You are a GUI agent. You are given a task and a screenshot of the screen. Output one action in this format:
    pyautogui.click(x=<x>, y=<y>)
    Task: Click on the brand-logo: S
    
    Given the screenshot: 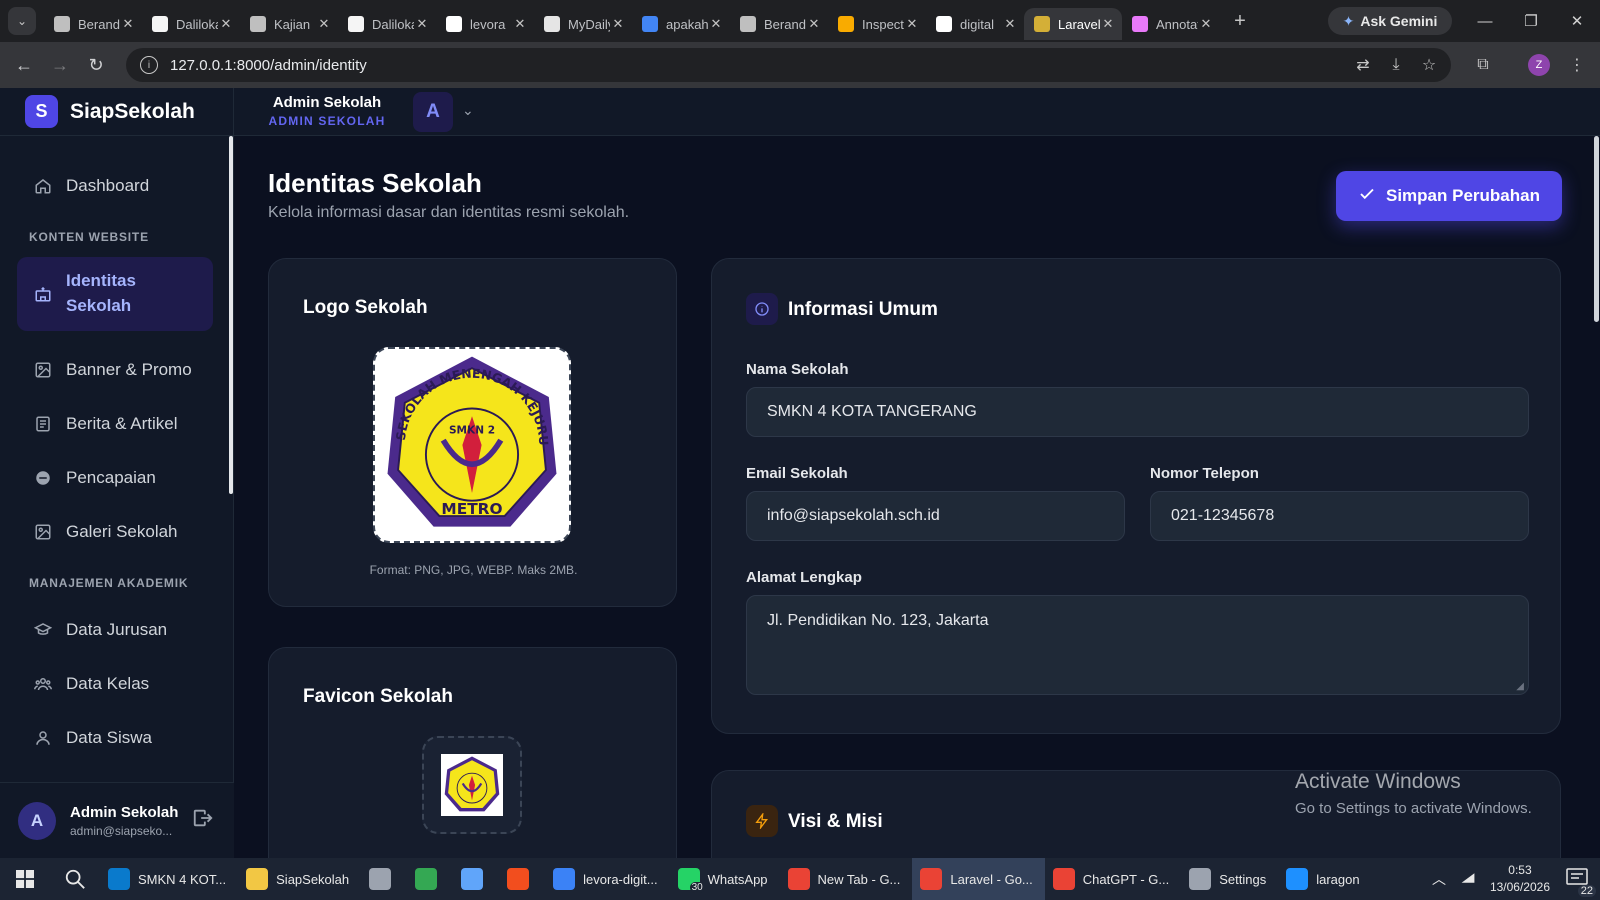 What is the action you would take?
    pyautogui.click(x=41, y=111)
    